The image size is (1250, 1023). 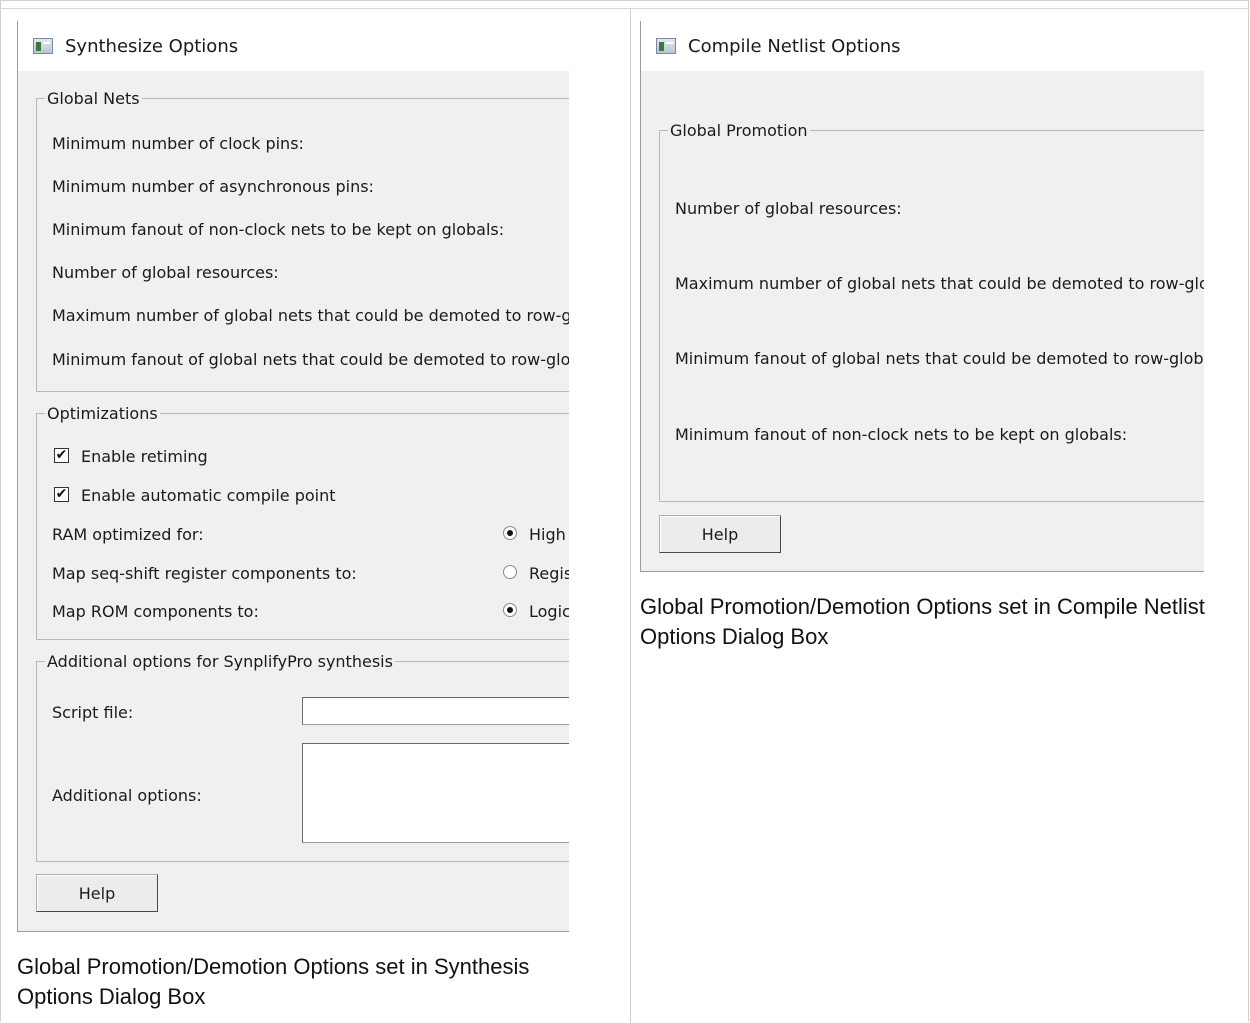 What do you see at coordinates (510, 533) in the screenshot?
I see `ram-high-radio` at bounding box center [510, 533].